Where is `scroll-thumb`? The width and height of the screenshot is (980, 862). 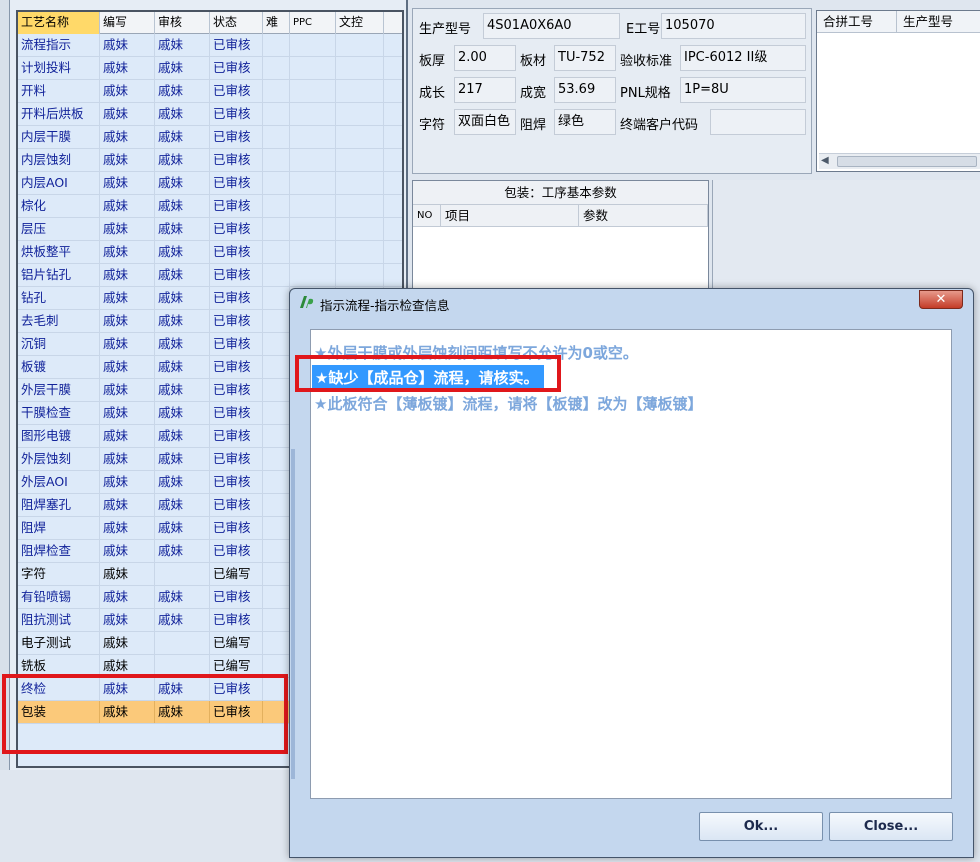
scroll-thumb is located at coordinates (907, 161).